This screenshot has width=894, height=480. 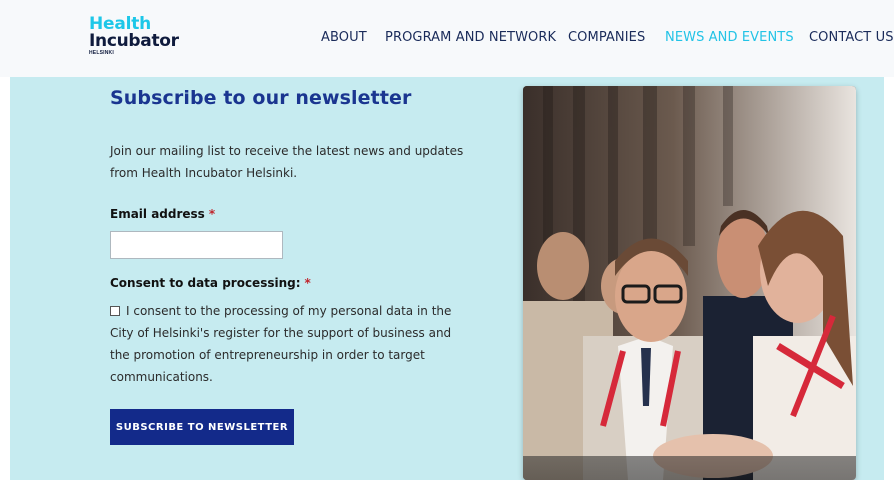 I want to click on nav-item-contact-us: CONTACT US, so click(x=851, y=37).